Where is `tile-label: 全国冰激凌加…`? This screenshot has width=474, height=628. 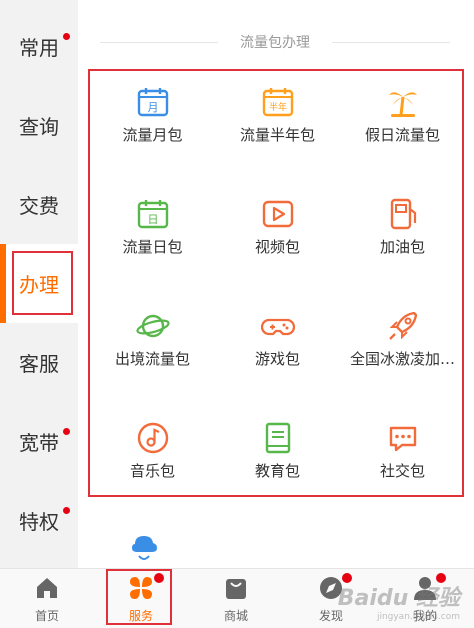 tile-label: 全国冰激凌加… is located at coordinates (402, 359).